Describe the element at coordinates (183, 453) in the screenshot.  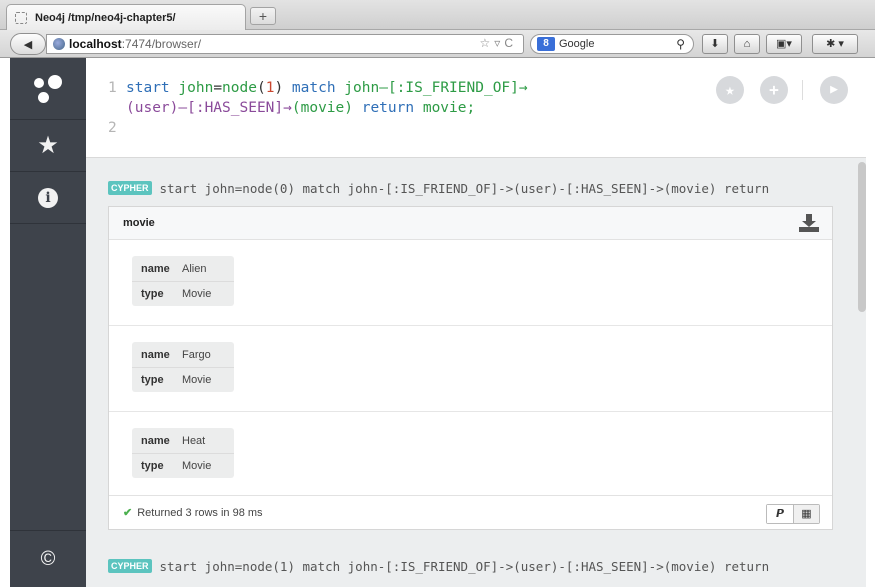
I see `node-properties: name Heat type Movie` at that location.